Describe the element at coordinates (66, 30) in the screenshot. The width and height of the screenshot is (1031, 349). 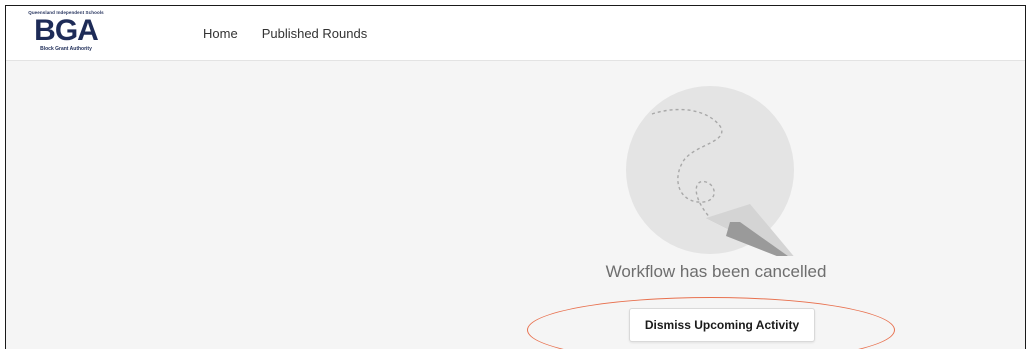
I see `logo-main-text: BGA` at that location.